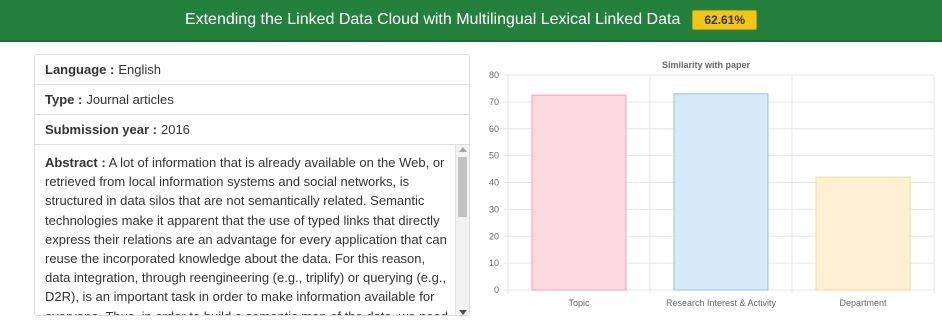 This screenshot has width=942, height=321. What do you see at coordinates (64, 99) in the screenshot?
I see `type-label: Type :` at bounding box center [64, 99].